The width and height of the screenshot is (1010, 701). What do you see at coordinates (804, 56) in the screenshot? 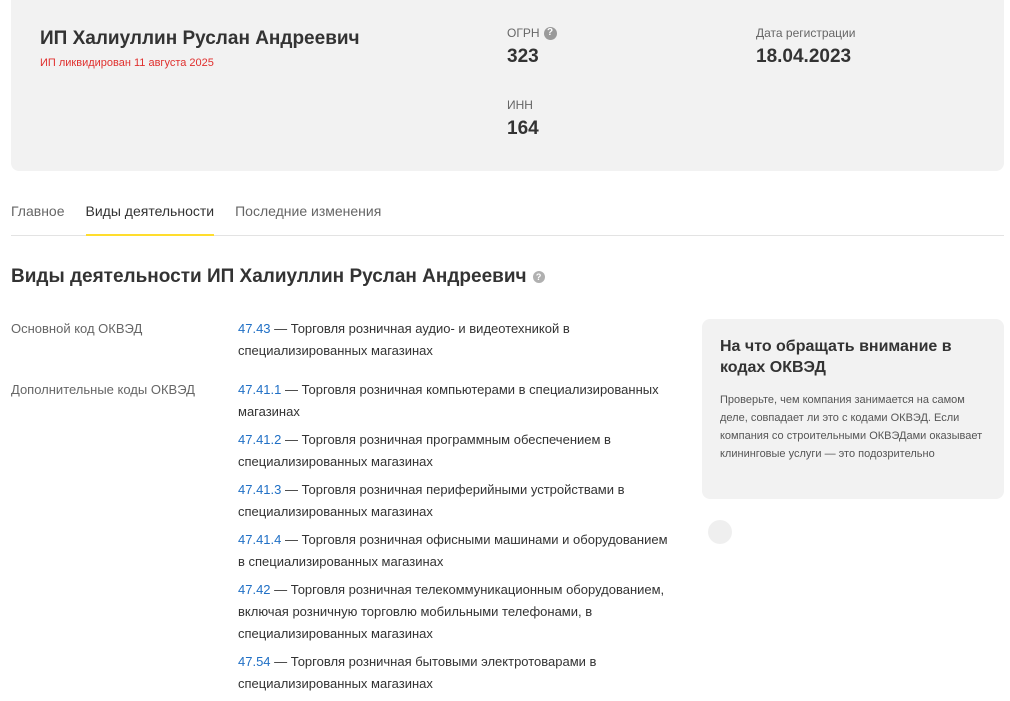
I see `reg-date-value: 18.04.2023` at bounding box center [804, 56].